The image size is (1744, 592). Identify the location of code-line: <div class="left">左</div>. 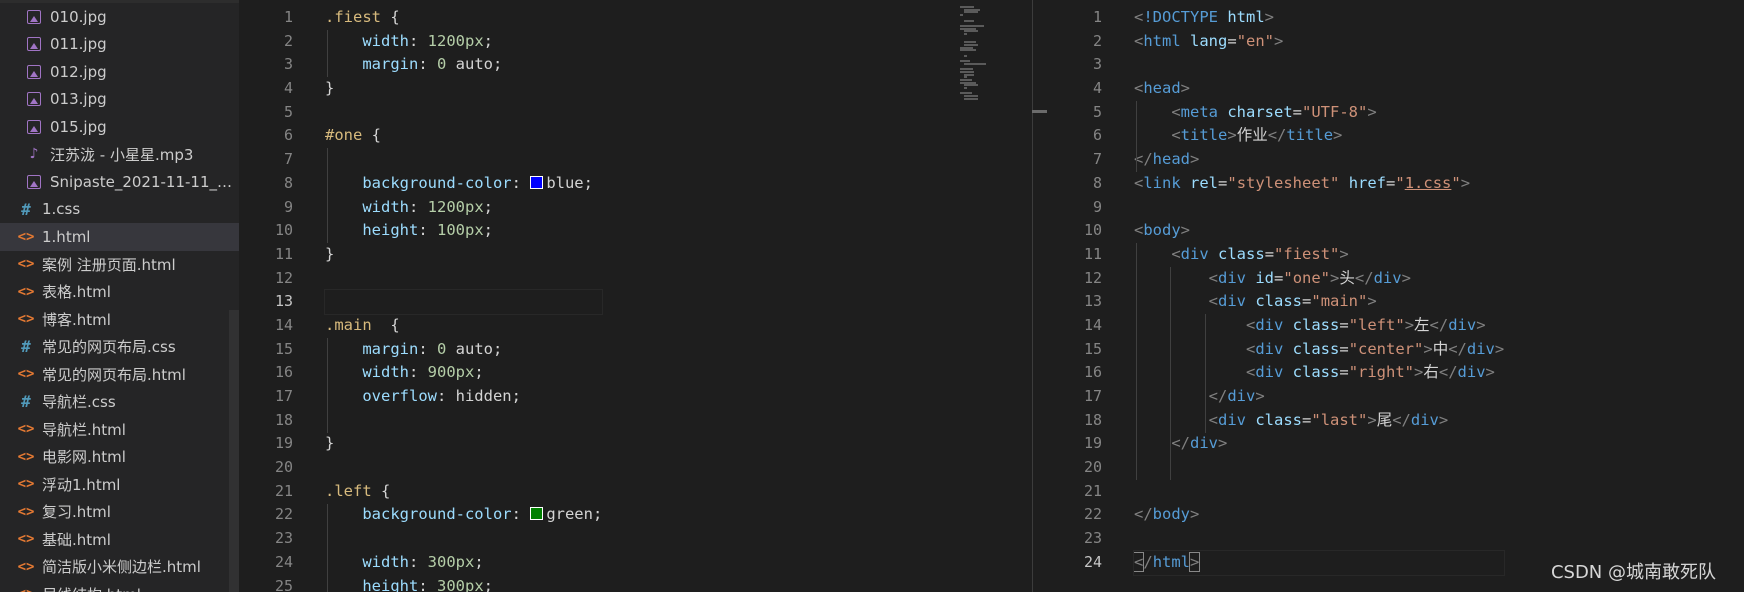
(1319, 326).